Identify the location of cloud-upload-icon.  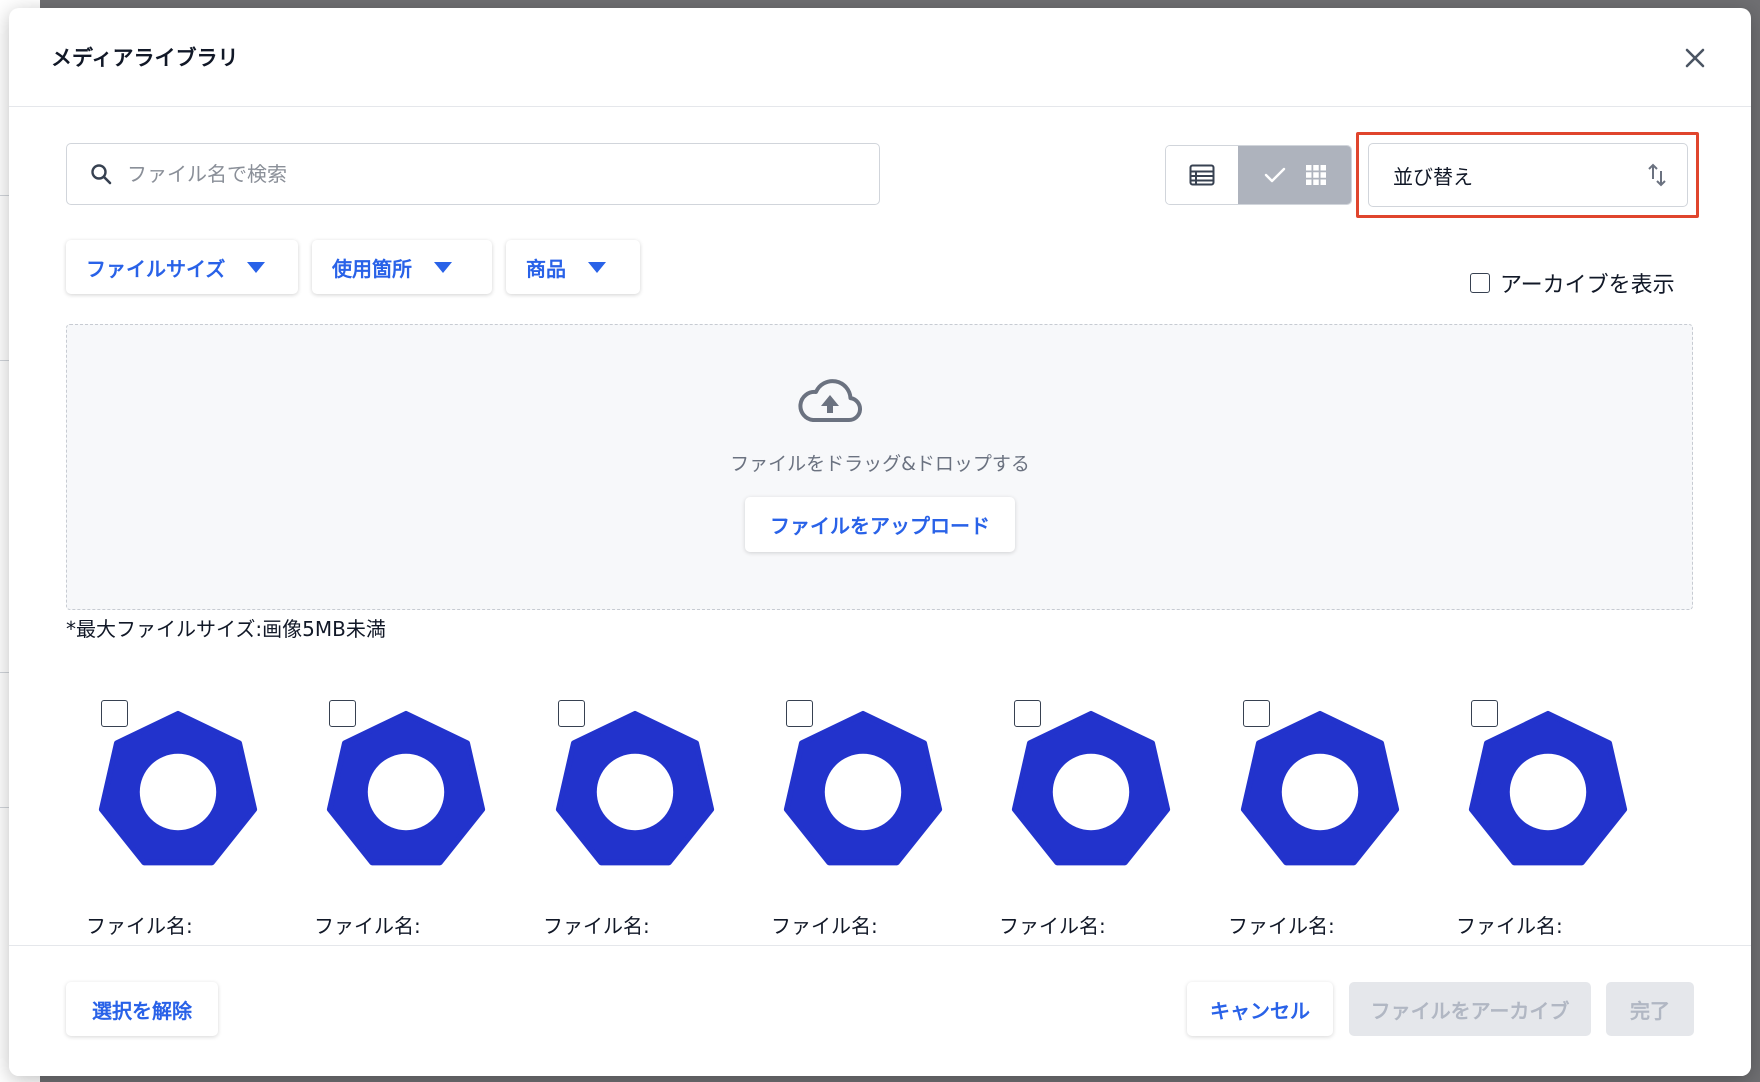
(830, 401).